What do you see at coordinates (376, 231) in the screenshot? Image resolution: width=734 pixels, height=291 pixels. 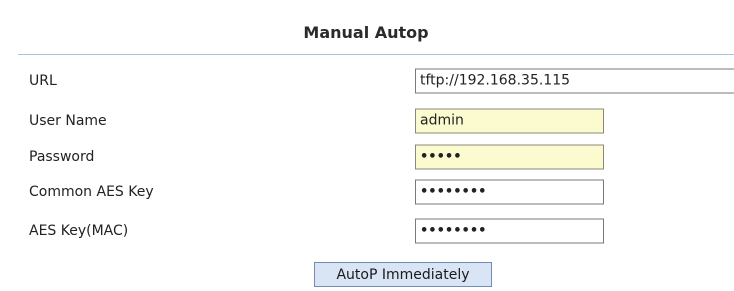 I see `aes-key-mac-row: AES Key(MAC) ••••••••` at bounding box center [376, 231].